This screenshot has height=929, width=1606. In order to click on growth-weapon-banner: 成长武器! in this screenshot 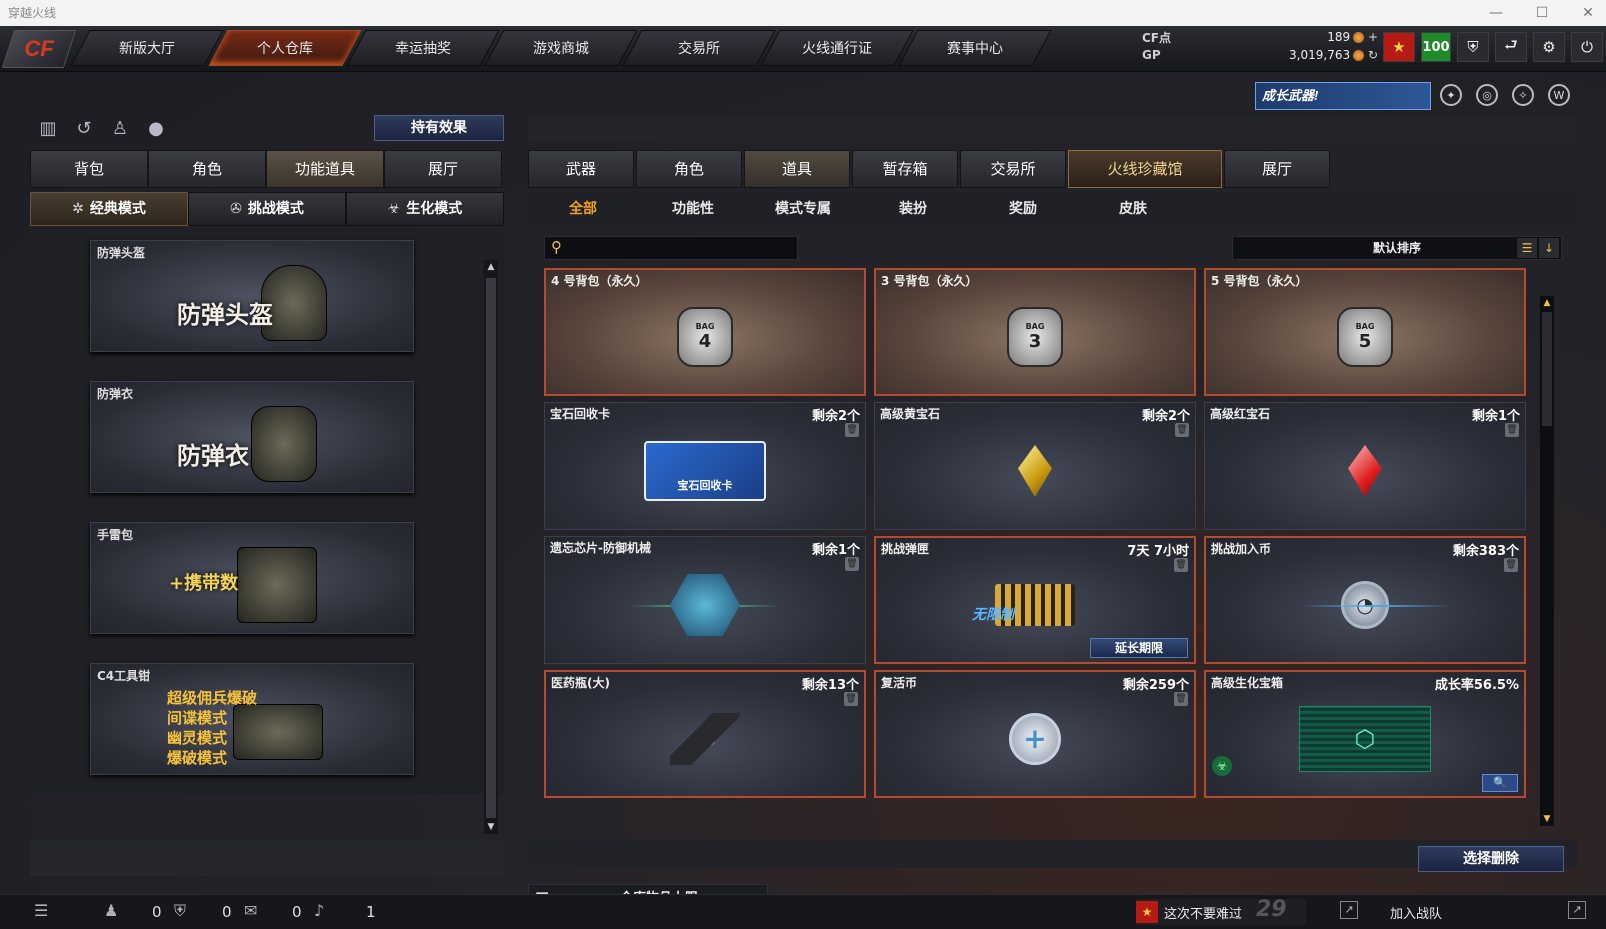, I will do `click(1343, 96)`.